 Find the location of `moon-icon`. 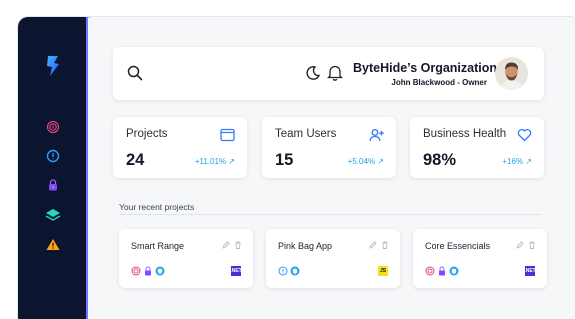

moon-icon is located at coordinates (313, 73).